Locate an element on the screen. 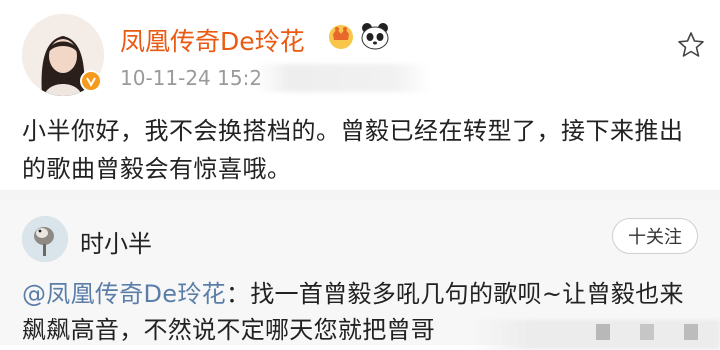 This screenshot has width=720, height=350. commenter-username: 时小半 is located at coordinates (116, 241).